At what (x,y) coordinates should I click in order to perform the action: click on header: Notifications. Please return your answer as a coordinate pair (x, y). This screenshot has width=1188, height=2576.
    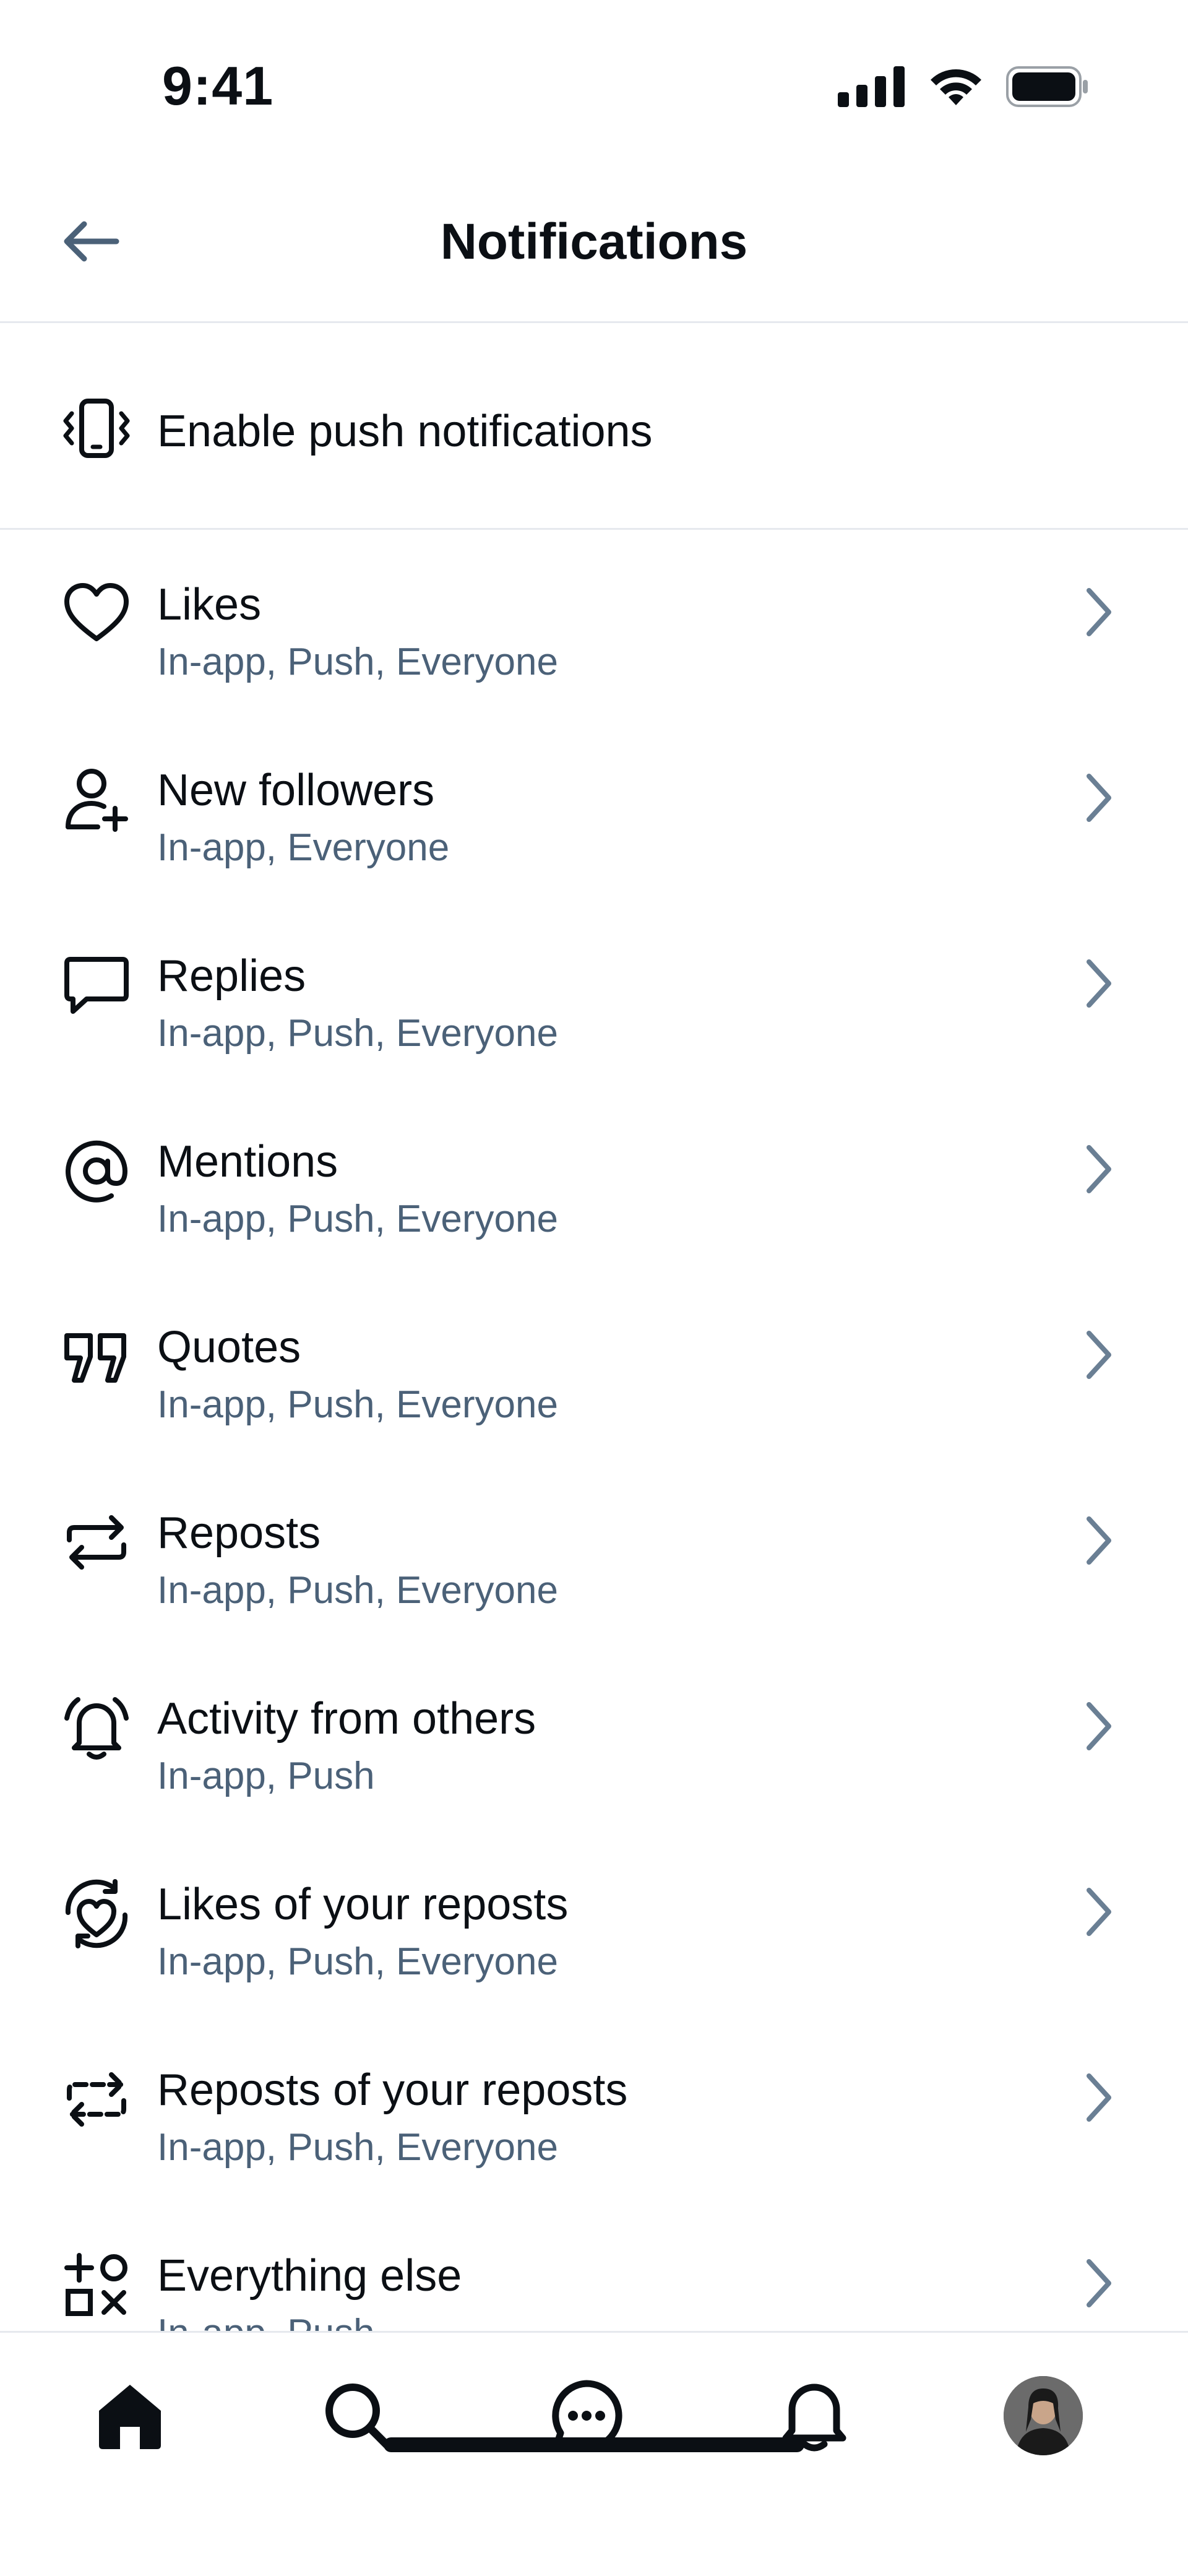
    Looking at the image, I should click on (594, 239).